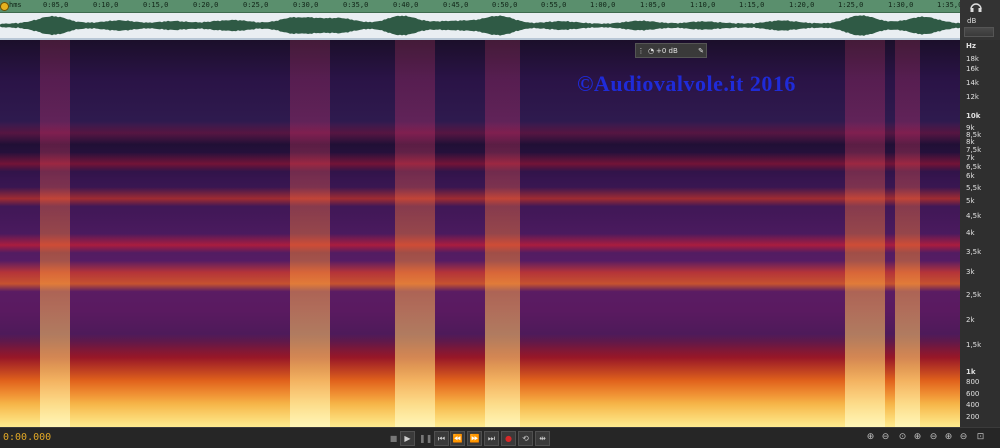 The width and height of the screenshot is (1000, 448). I want to click on frequency-tick-label: 8k, so click(970, 142).